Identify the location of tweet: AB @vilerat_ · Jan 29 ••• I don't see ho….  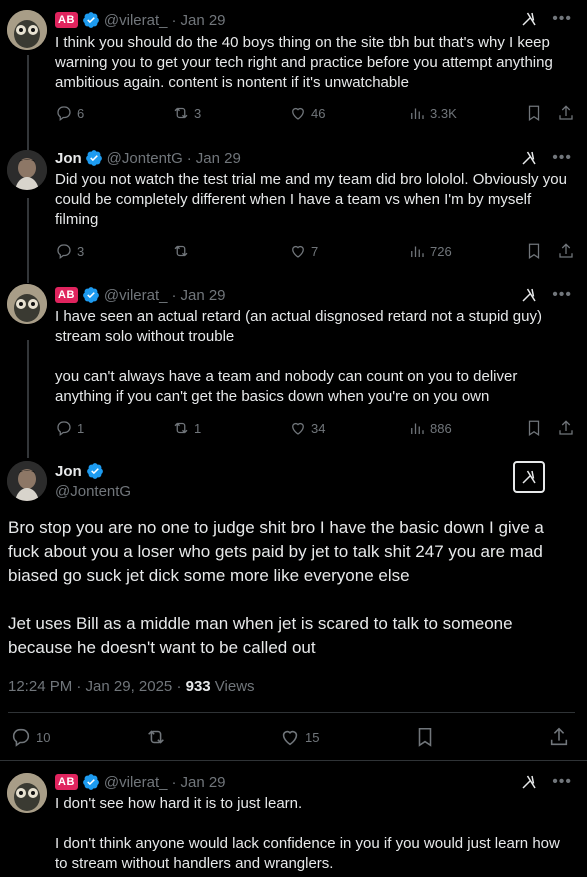
(293, 822).